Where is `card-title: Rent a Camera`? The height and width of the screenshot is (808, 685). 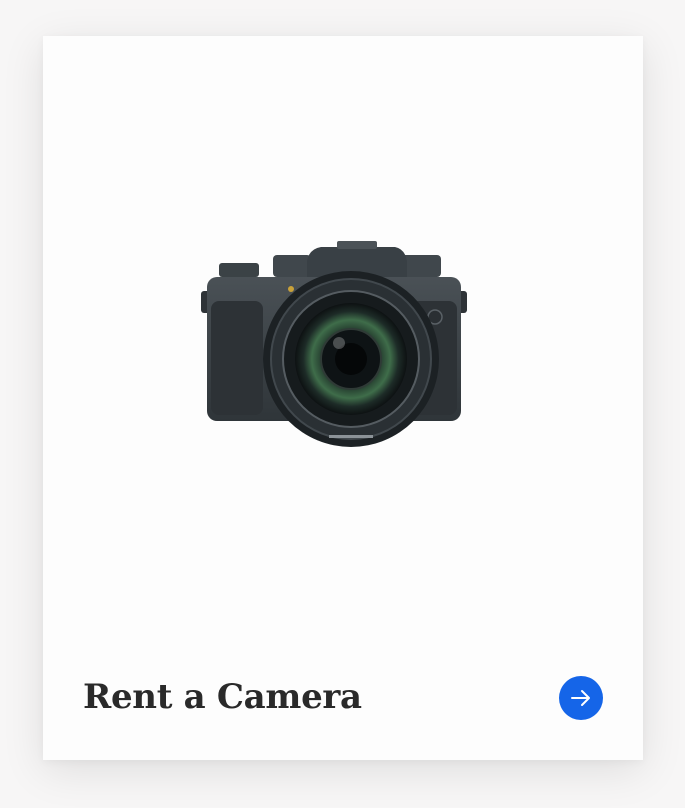
card-title: Rent a Camera is located at coordinates (222, 697).